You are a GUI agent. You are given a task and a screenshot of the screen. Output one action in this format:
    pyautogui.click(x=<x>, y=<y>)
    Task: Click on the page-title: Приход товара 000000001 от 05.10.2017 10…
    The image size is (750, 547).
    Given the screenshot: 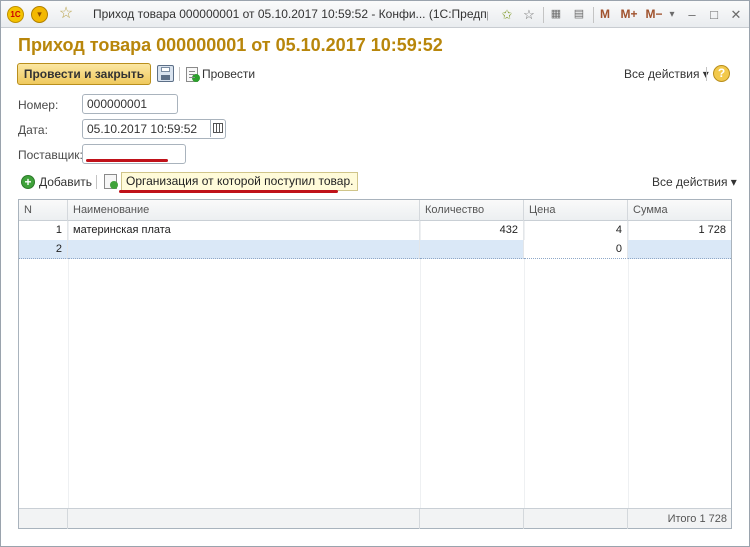 What is the action you would take?
    pyautogui.click(x=230, y=45)
    